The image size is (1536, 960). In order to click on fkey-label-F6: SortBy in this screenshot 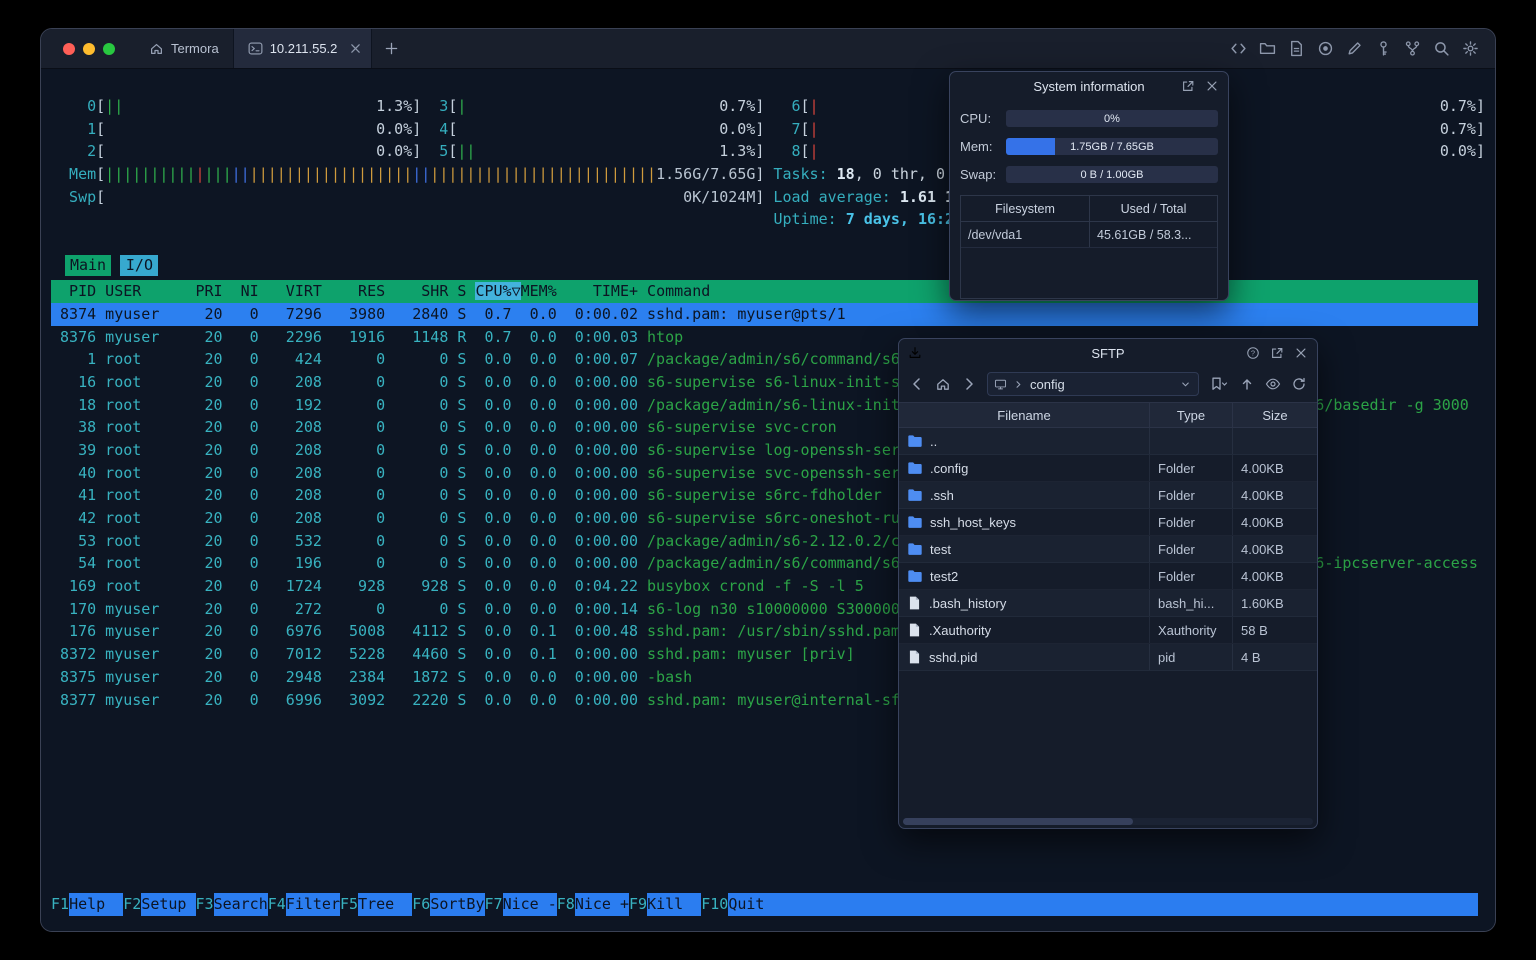, I will do `click(457, 904)`.